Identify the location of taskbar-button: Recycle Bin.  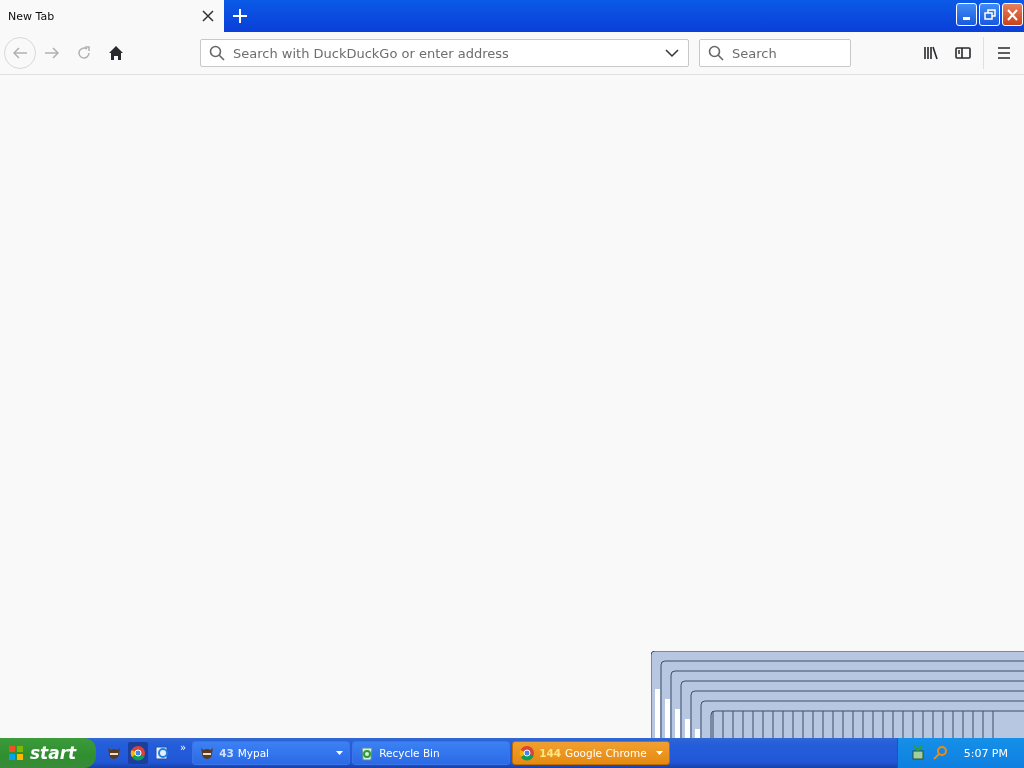
(431, 753).